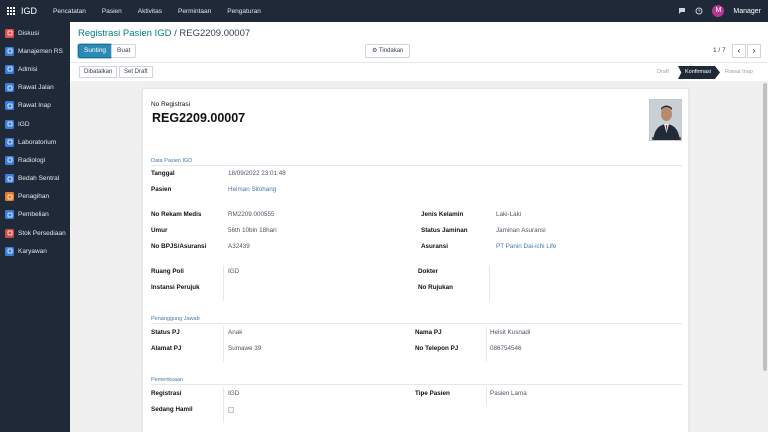  What do you see at coordinates (175, 287) in the screenshot?
I see `instansi-perujuk-label: Instansi Perujuk` at bounding box center [175, 287].